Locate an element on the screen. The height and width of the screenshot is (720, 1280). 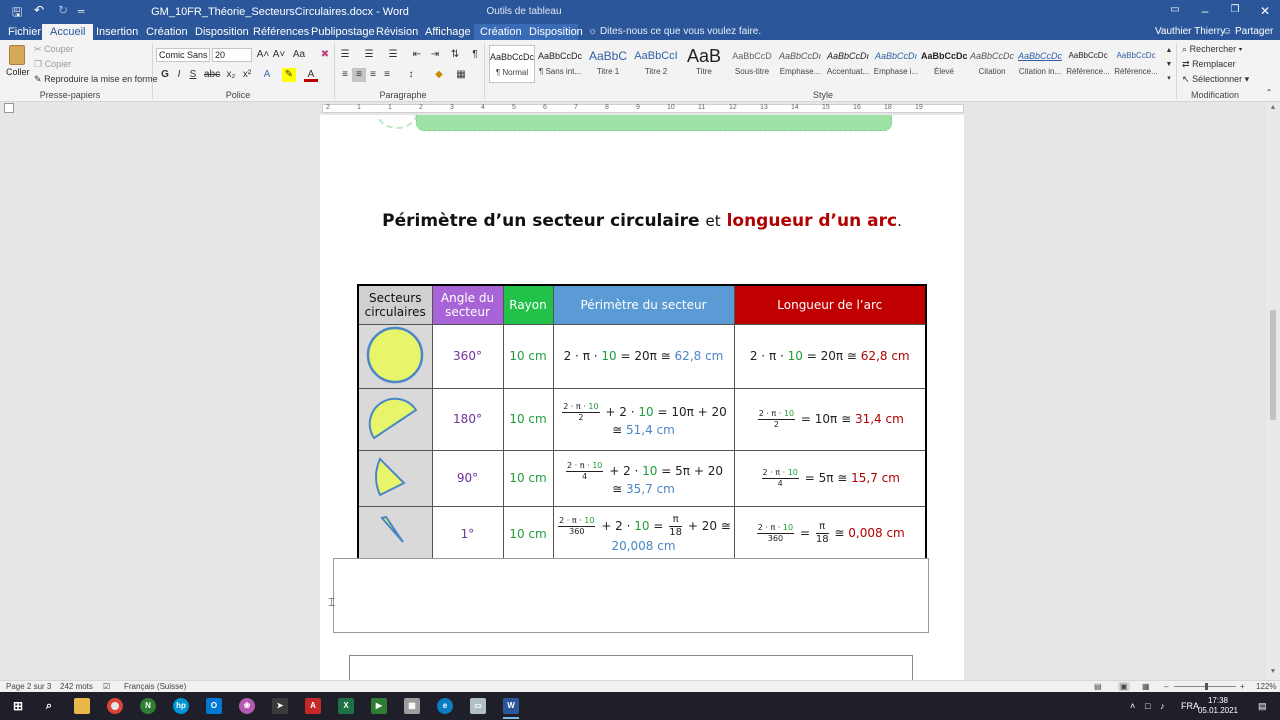
scroll-up-icon: ▲ is located at coordinates (1273, 107).